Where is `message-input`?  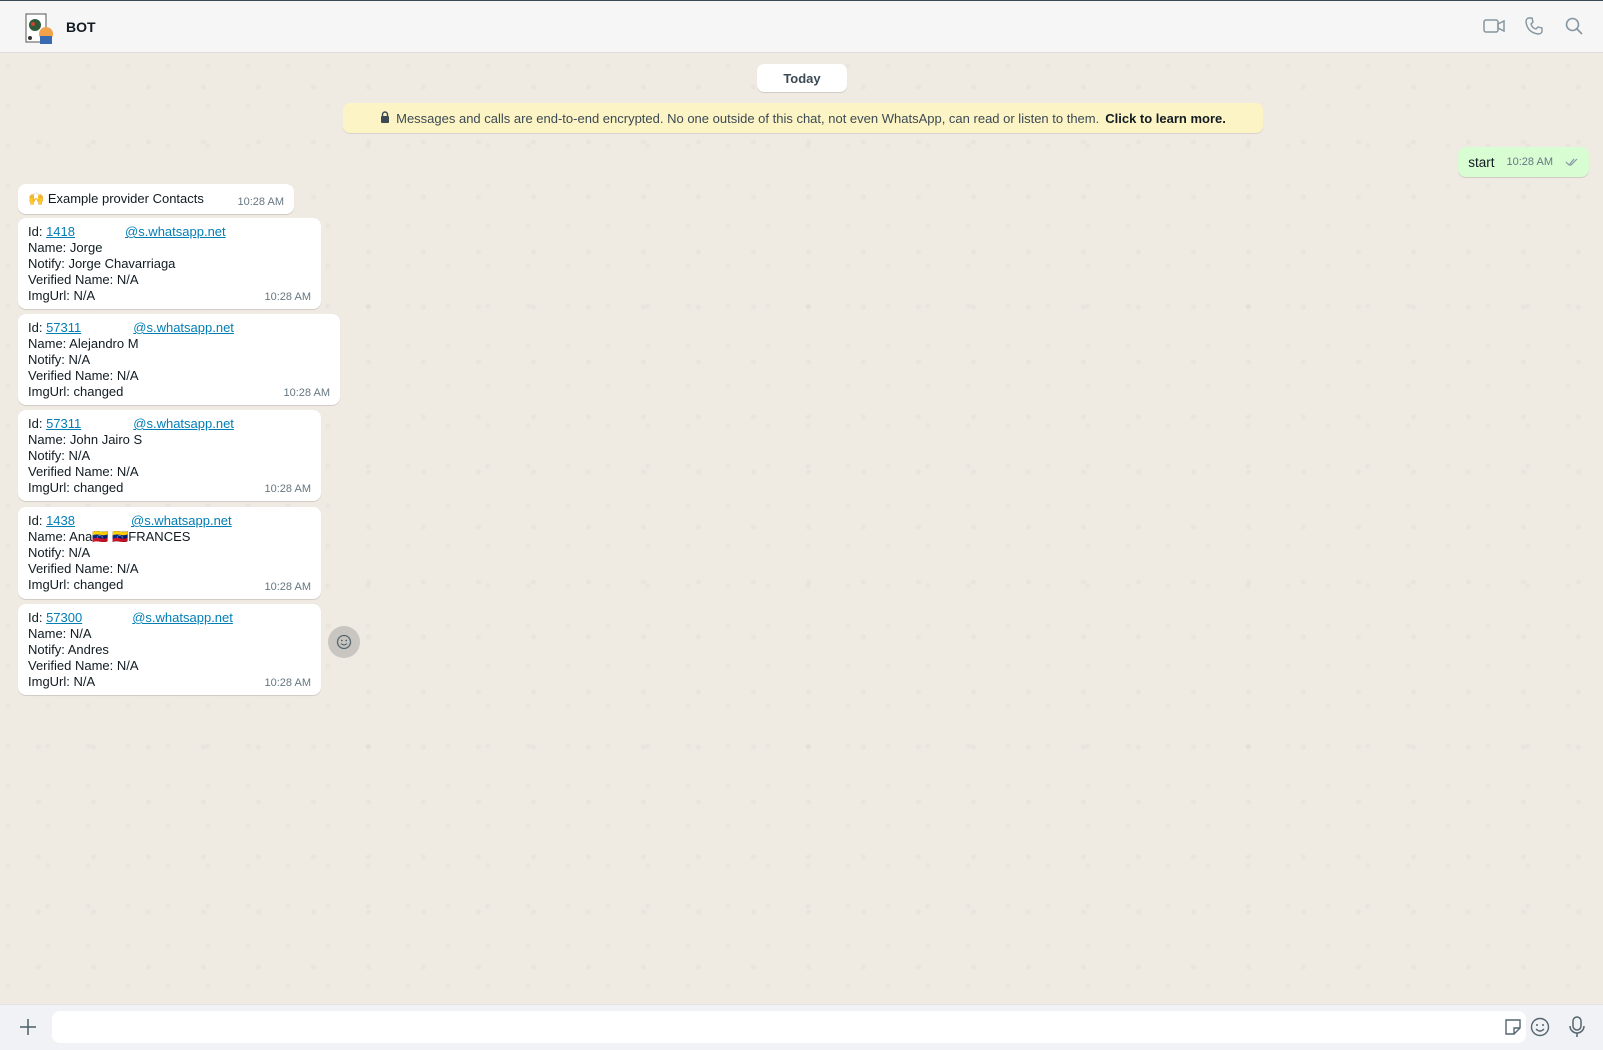
message-input is located at coordinates (789, 1027).